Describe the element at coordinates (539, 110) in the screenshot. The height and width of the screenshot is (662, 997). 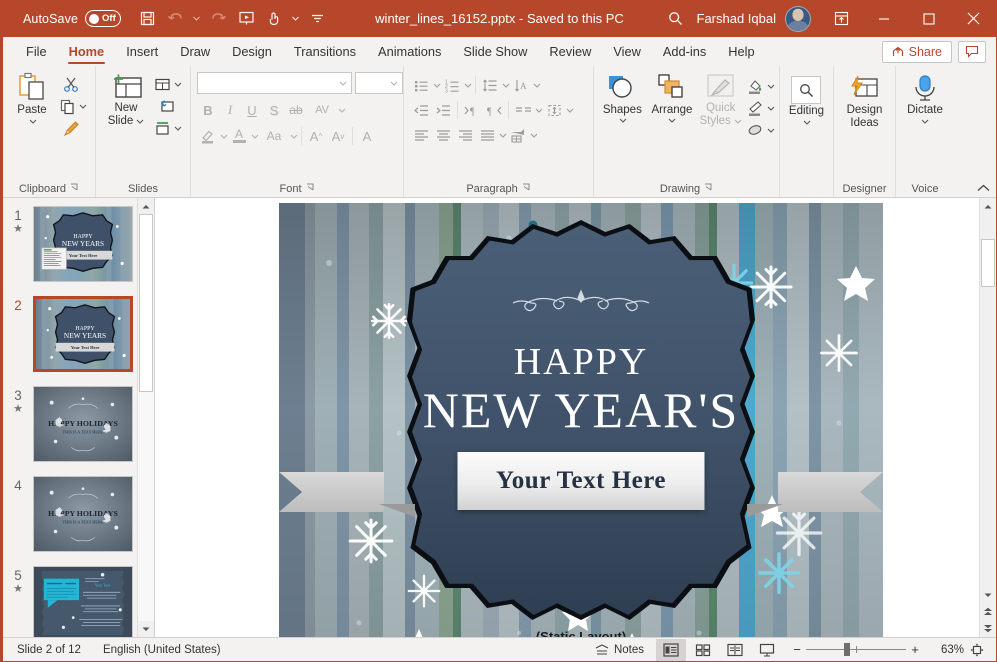
I see `columns-caret-icon` at that location.